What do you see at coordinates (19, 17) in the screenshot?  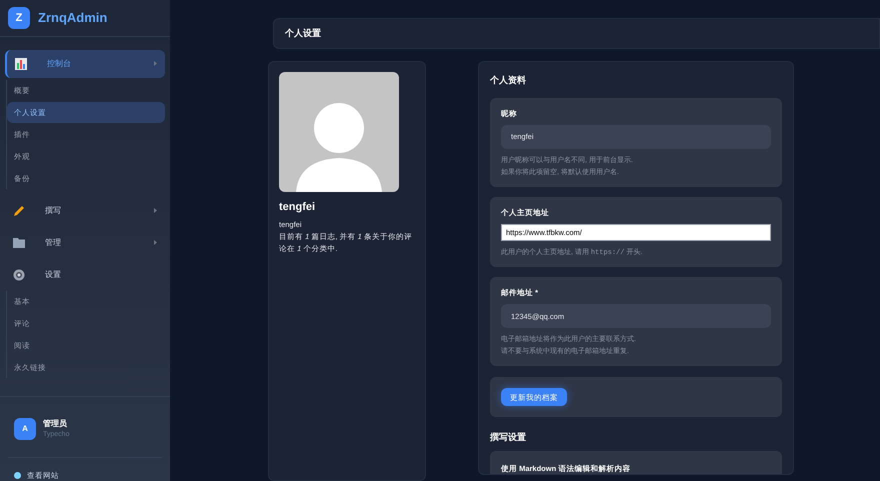 I see `logo-badge: Z` at bounding box center [19, 17].